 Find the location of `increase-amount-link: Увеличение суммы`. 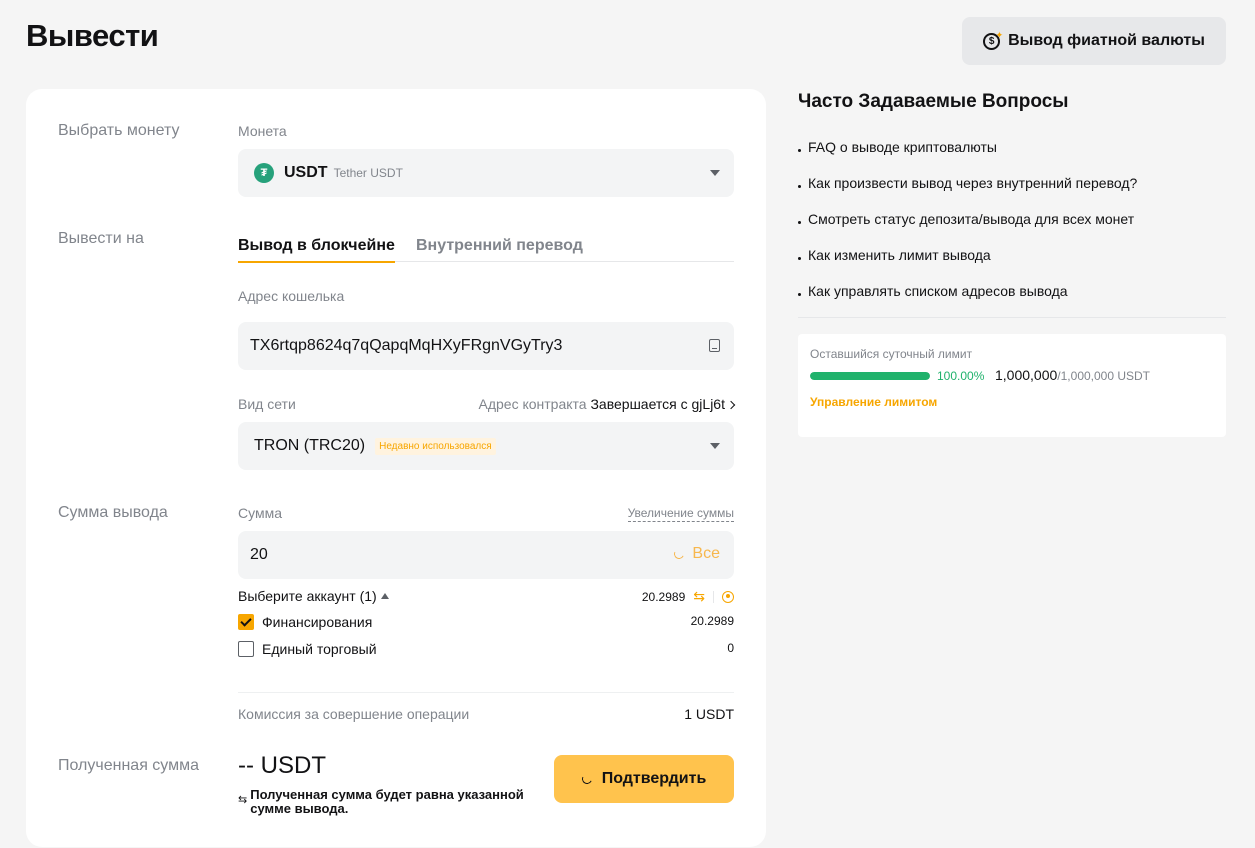

increase-amount-link: Увеличение суммы is located at coordinates (680, 514).